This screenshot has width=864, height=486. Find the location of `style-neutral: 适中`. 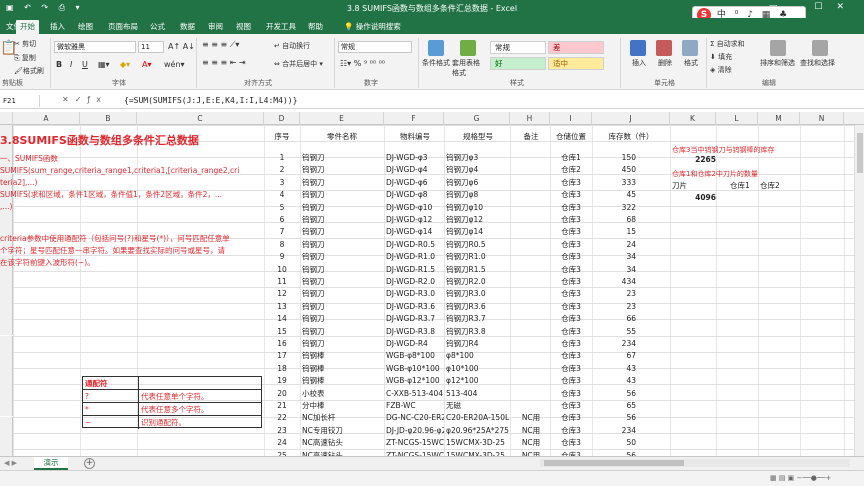

style-neutral: 适中 is located at coordinates (576, 63).